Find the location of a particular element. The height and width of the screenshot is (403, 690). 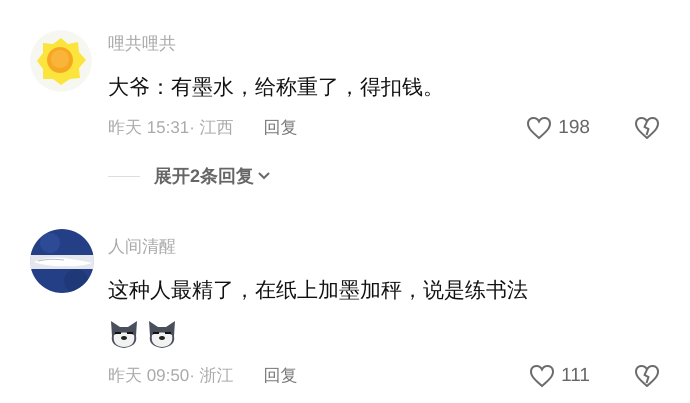

expand-replies-button: 展开2条回复 is located at coordinates (212, 176).